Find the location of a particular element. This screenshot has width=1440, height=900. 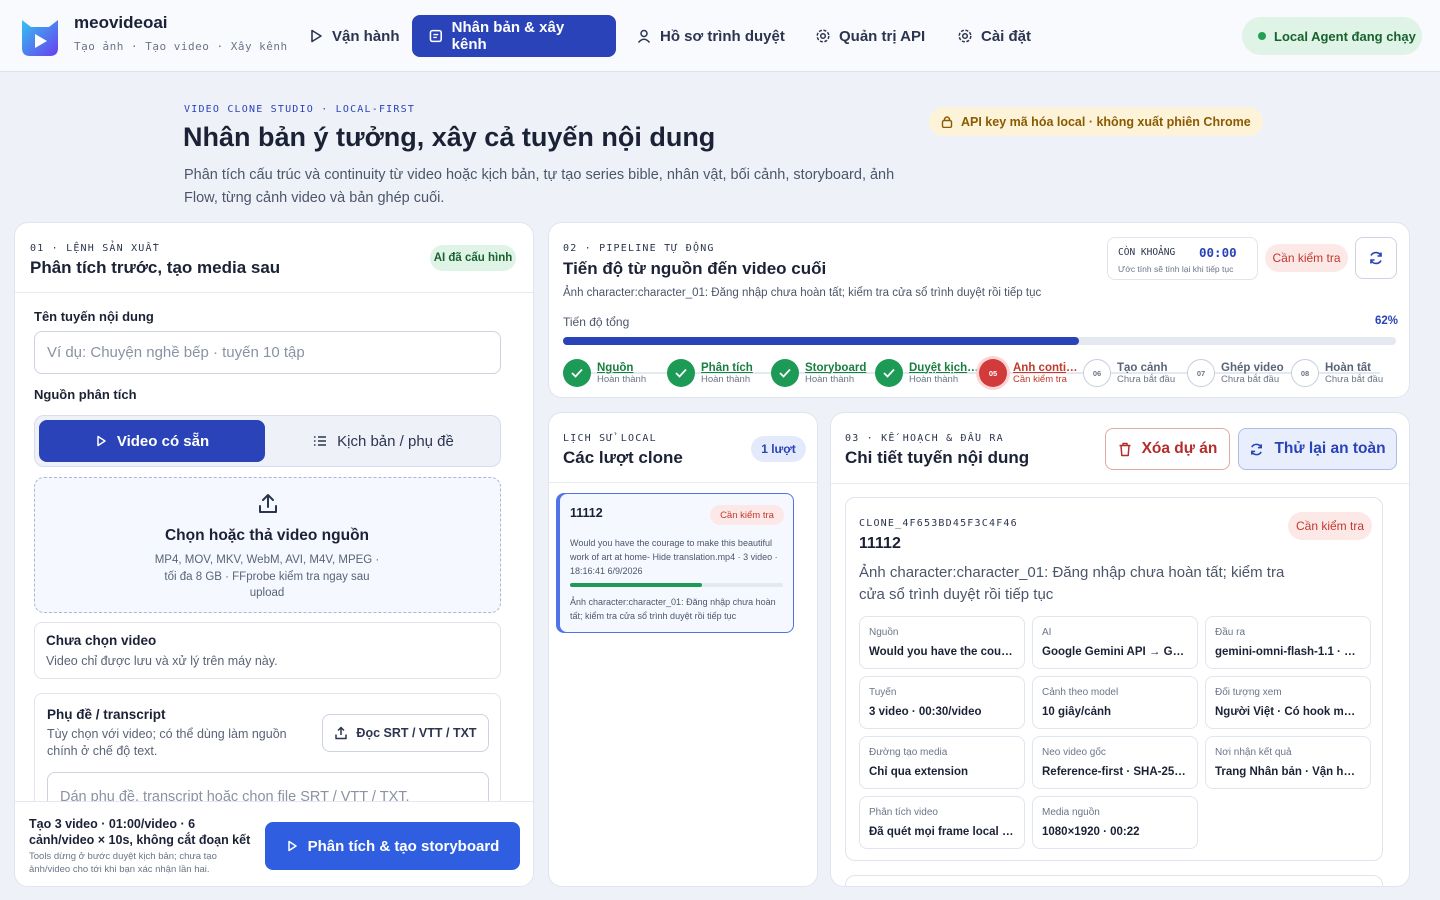

pipeline-step: Duyệt kịch bảnHoàn thành is located at coordinates (927, 373).